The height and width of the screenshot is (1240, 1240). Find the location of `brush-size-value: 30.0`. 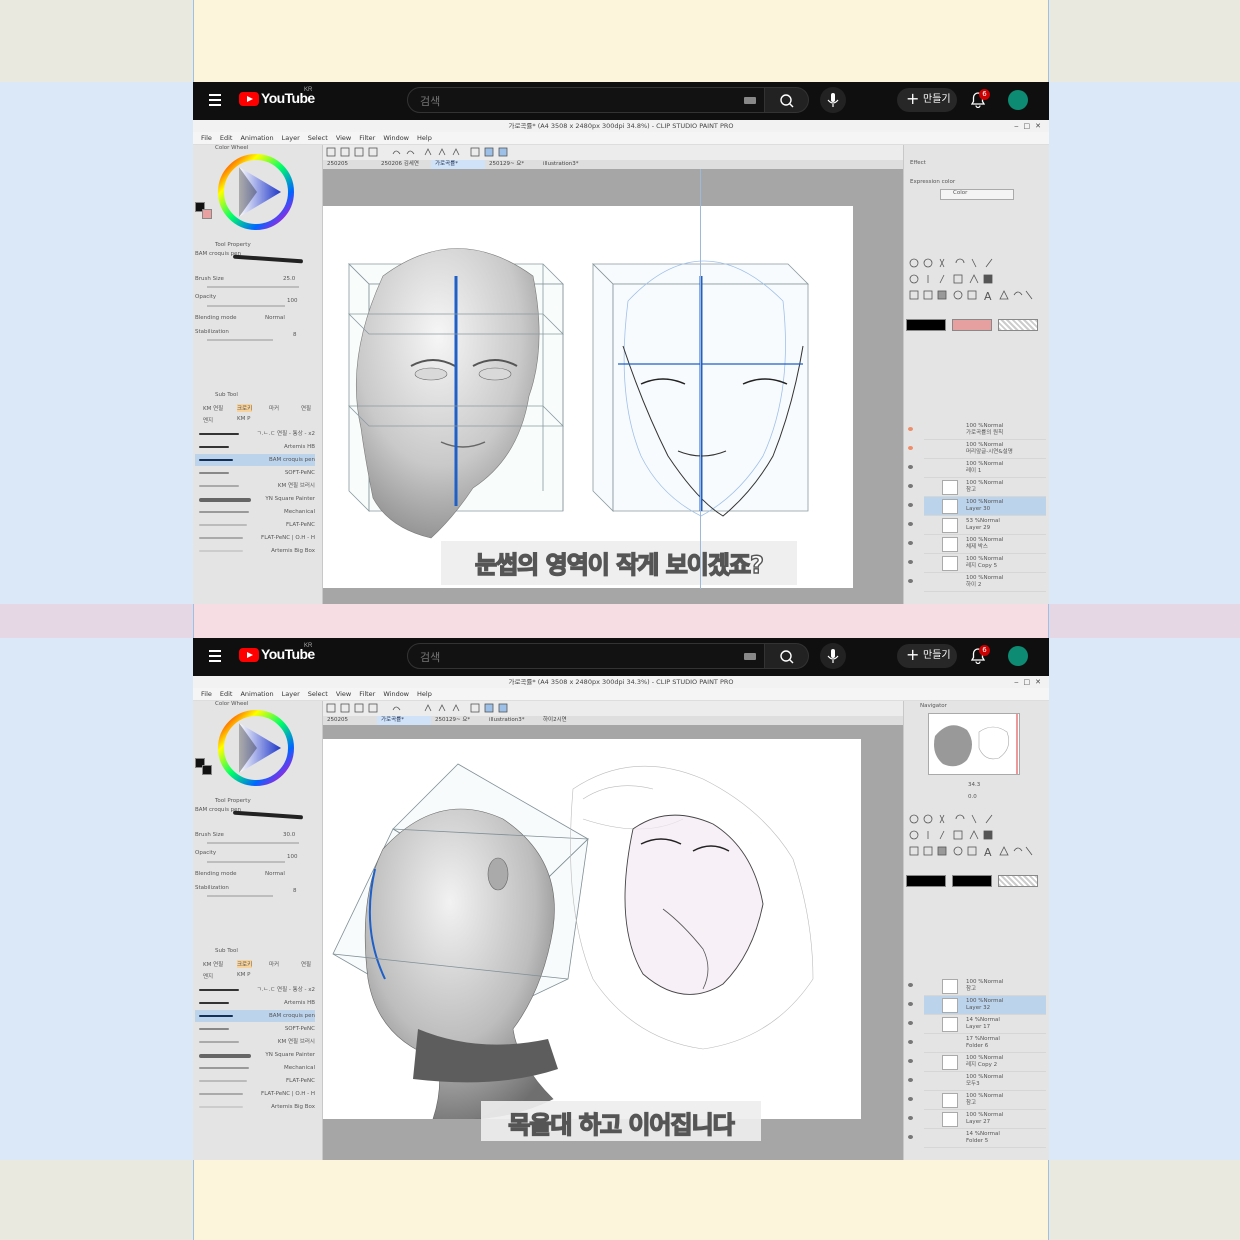

brush-size-value: 30.0 is located at coordinates (289, 835).